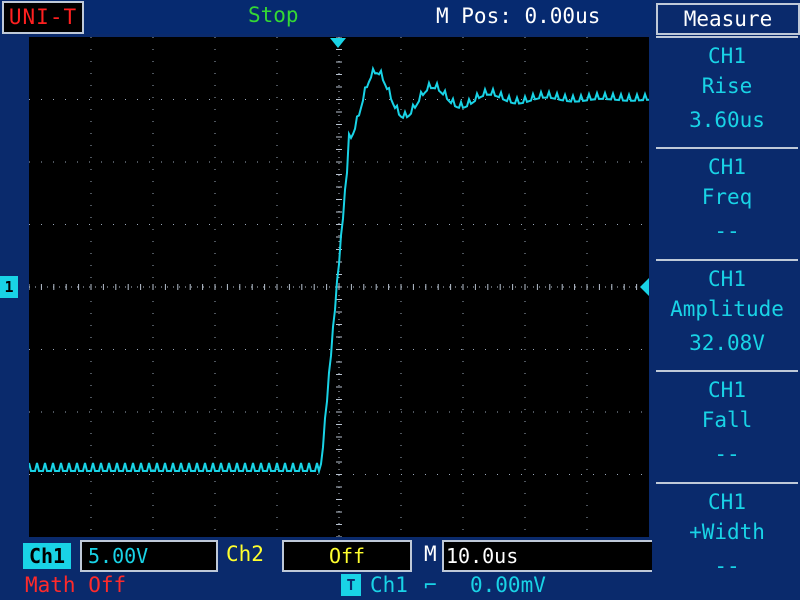  What do you see at coordinates (47, 556) in the screenshot?
I see `ch1-label: Ch1` at bounding box center [47, 556].